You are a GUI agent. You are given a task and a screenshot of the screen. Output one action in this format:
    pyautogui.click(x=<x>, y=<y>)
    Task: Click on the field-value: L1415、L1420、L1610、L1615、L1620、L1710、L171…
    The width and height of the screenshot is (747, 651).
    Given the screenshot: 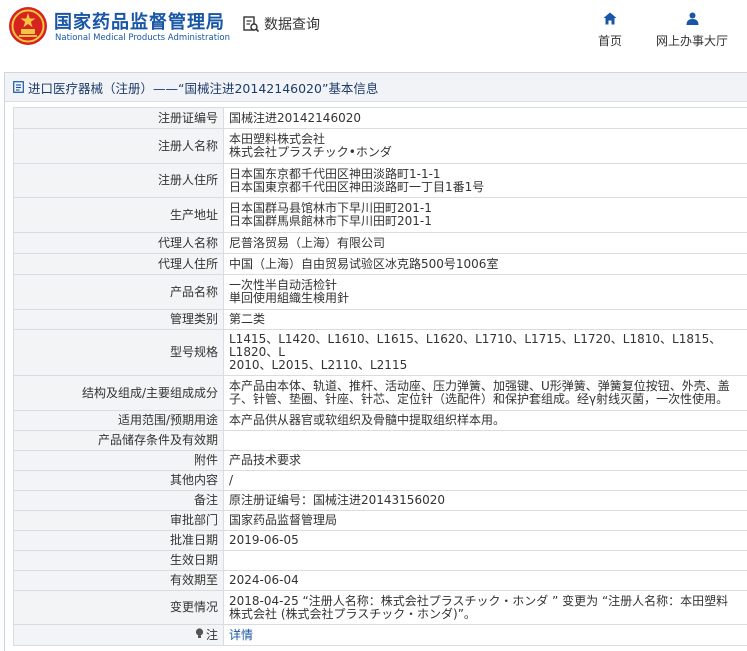 What is the action you would take?
    pyautogui.click(x=485, y=352)
    